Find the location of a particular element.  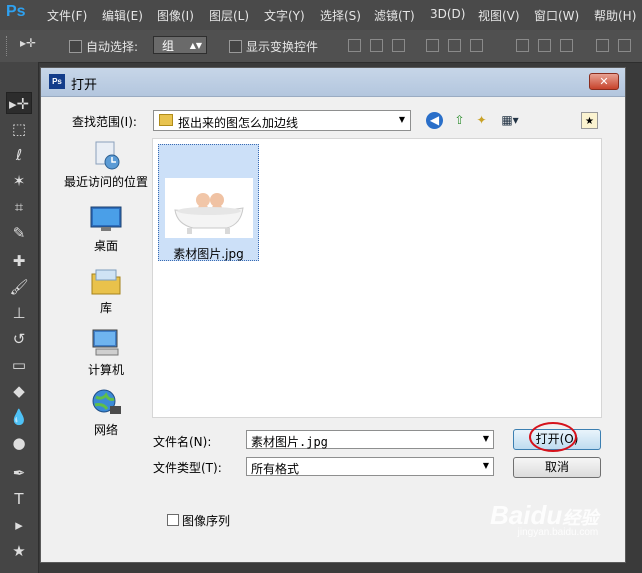

magic-wand-tool-icon: ✶ is located at coordinates (19, 181).